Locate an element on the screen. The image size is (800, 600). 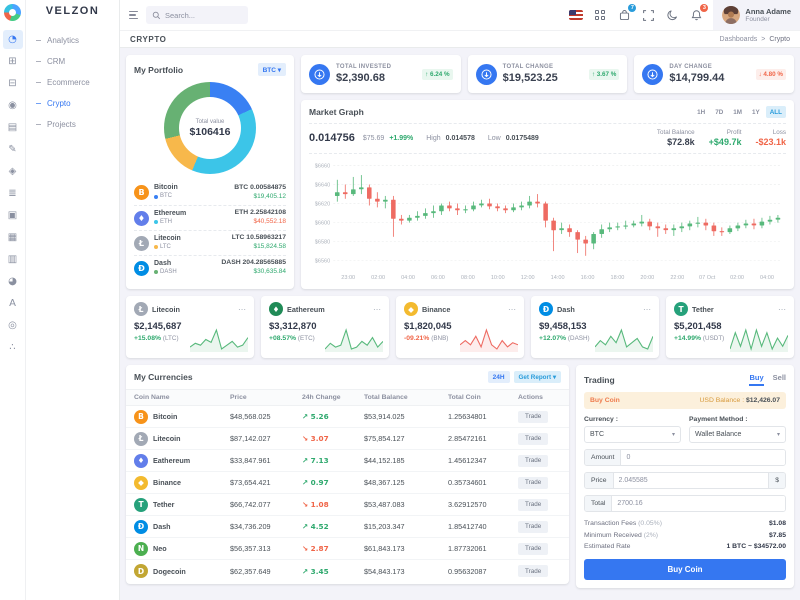
portfolio-currency-select: BTC ▾ is located at coordinates (271, 69).